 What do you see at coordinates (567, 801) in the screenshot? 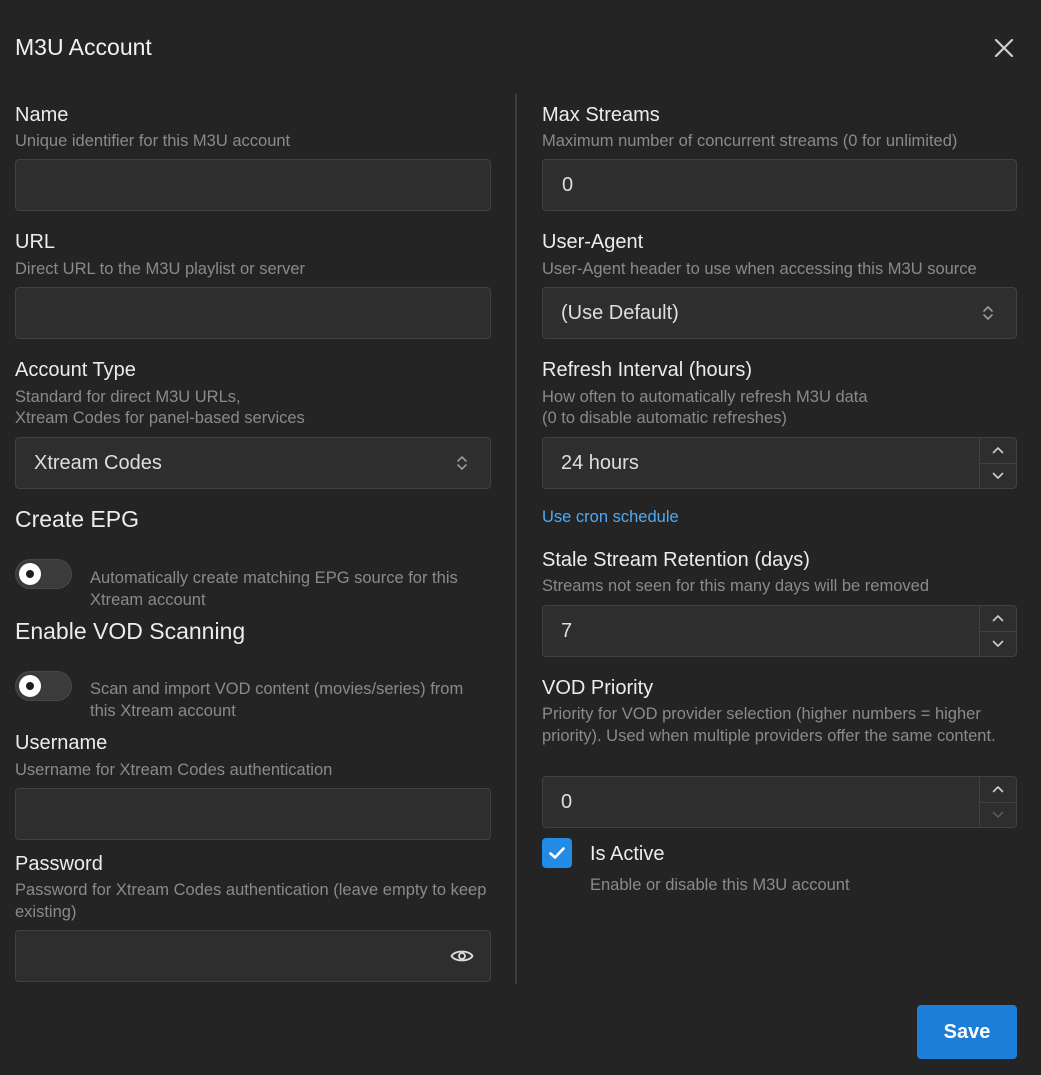
I see `vod-priority-value: 0` at bounding box center [567, 801].